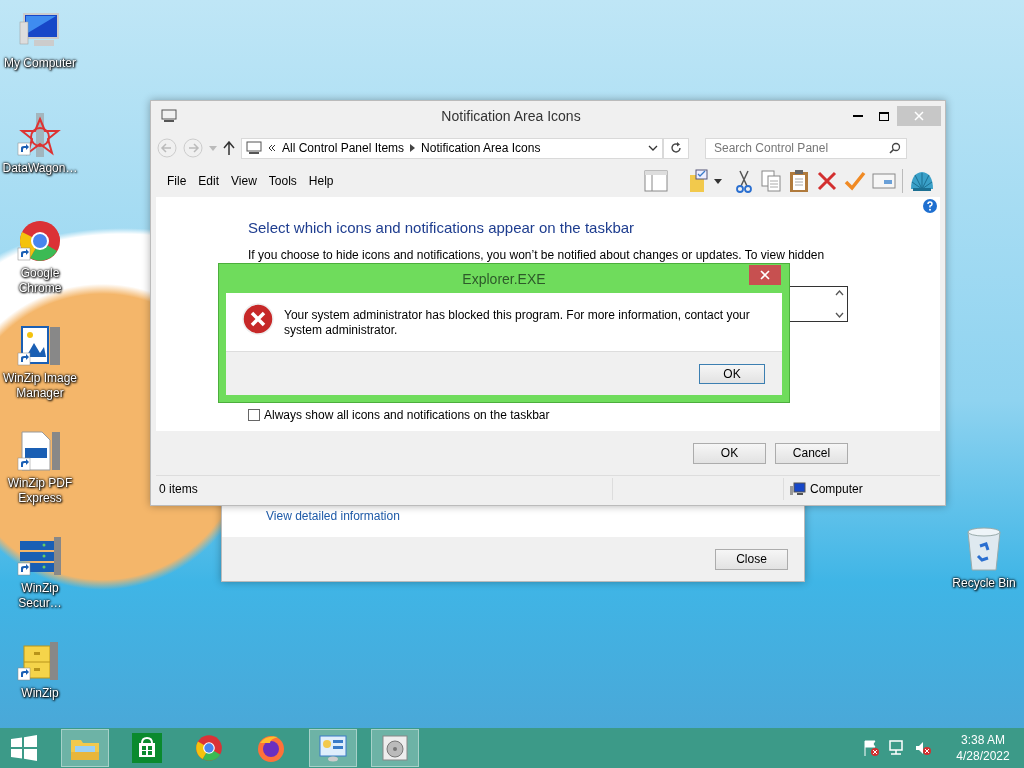  Describe the element at coordinates (413, 148) in the screenshot. I see `breadcrumb-arrow-icon` at that location.